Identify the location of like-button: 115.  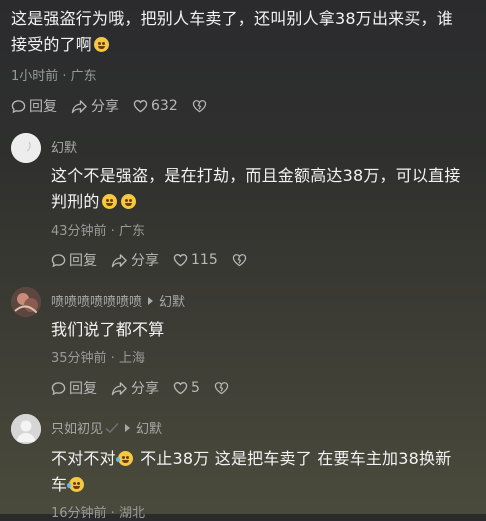
(195, 260).